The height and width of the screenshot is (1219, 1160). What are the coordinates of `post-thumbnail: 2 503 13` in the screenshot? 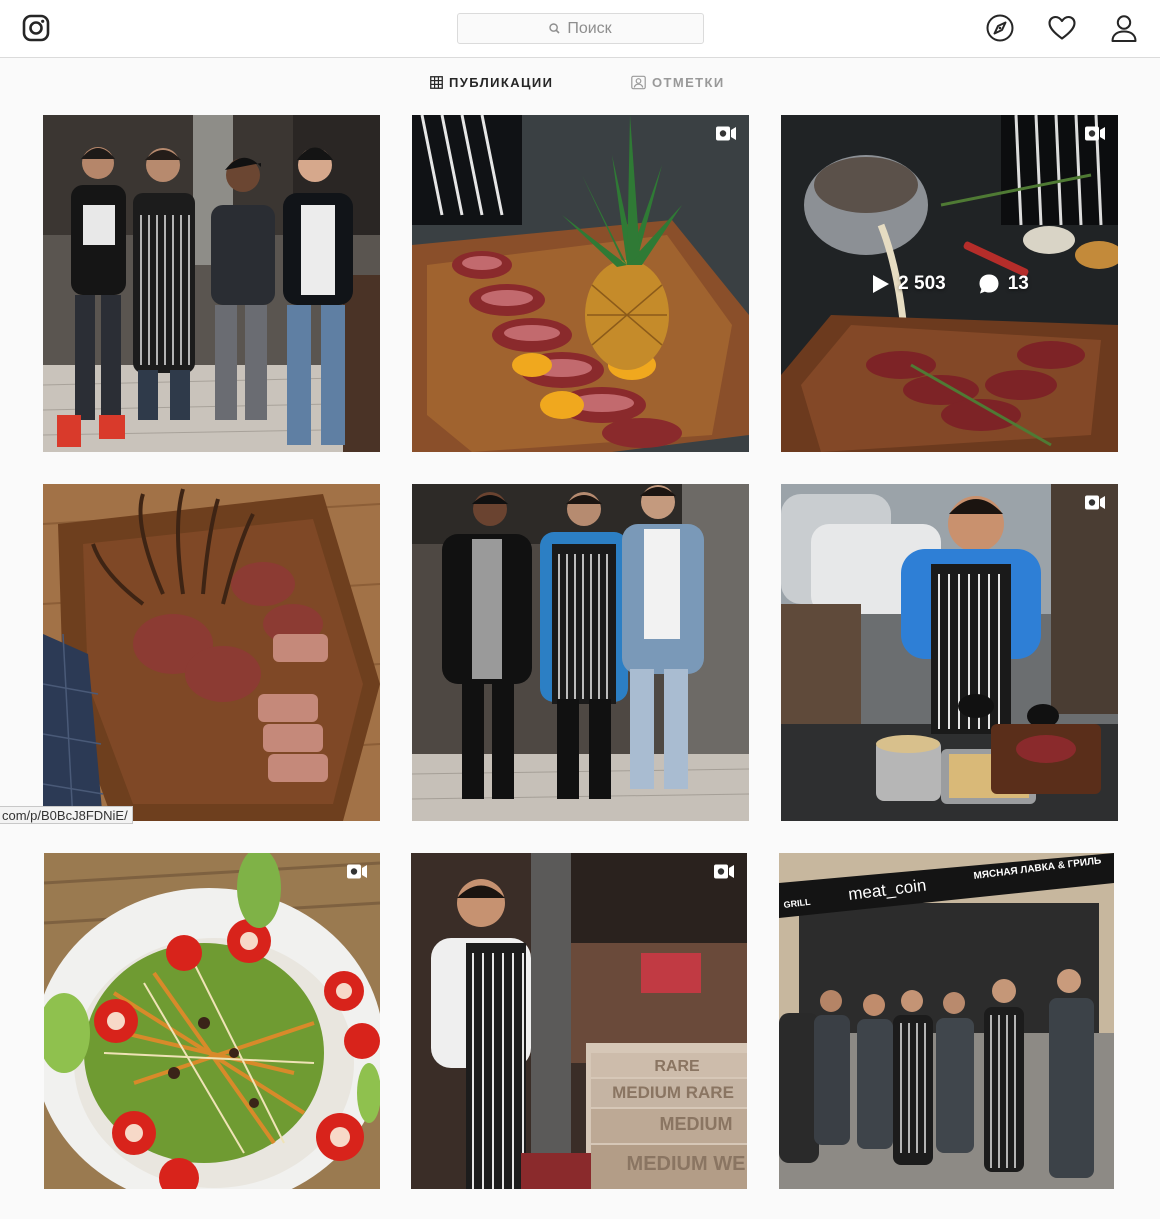 It's located at (949, 283).